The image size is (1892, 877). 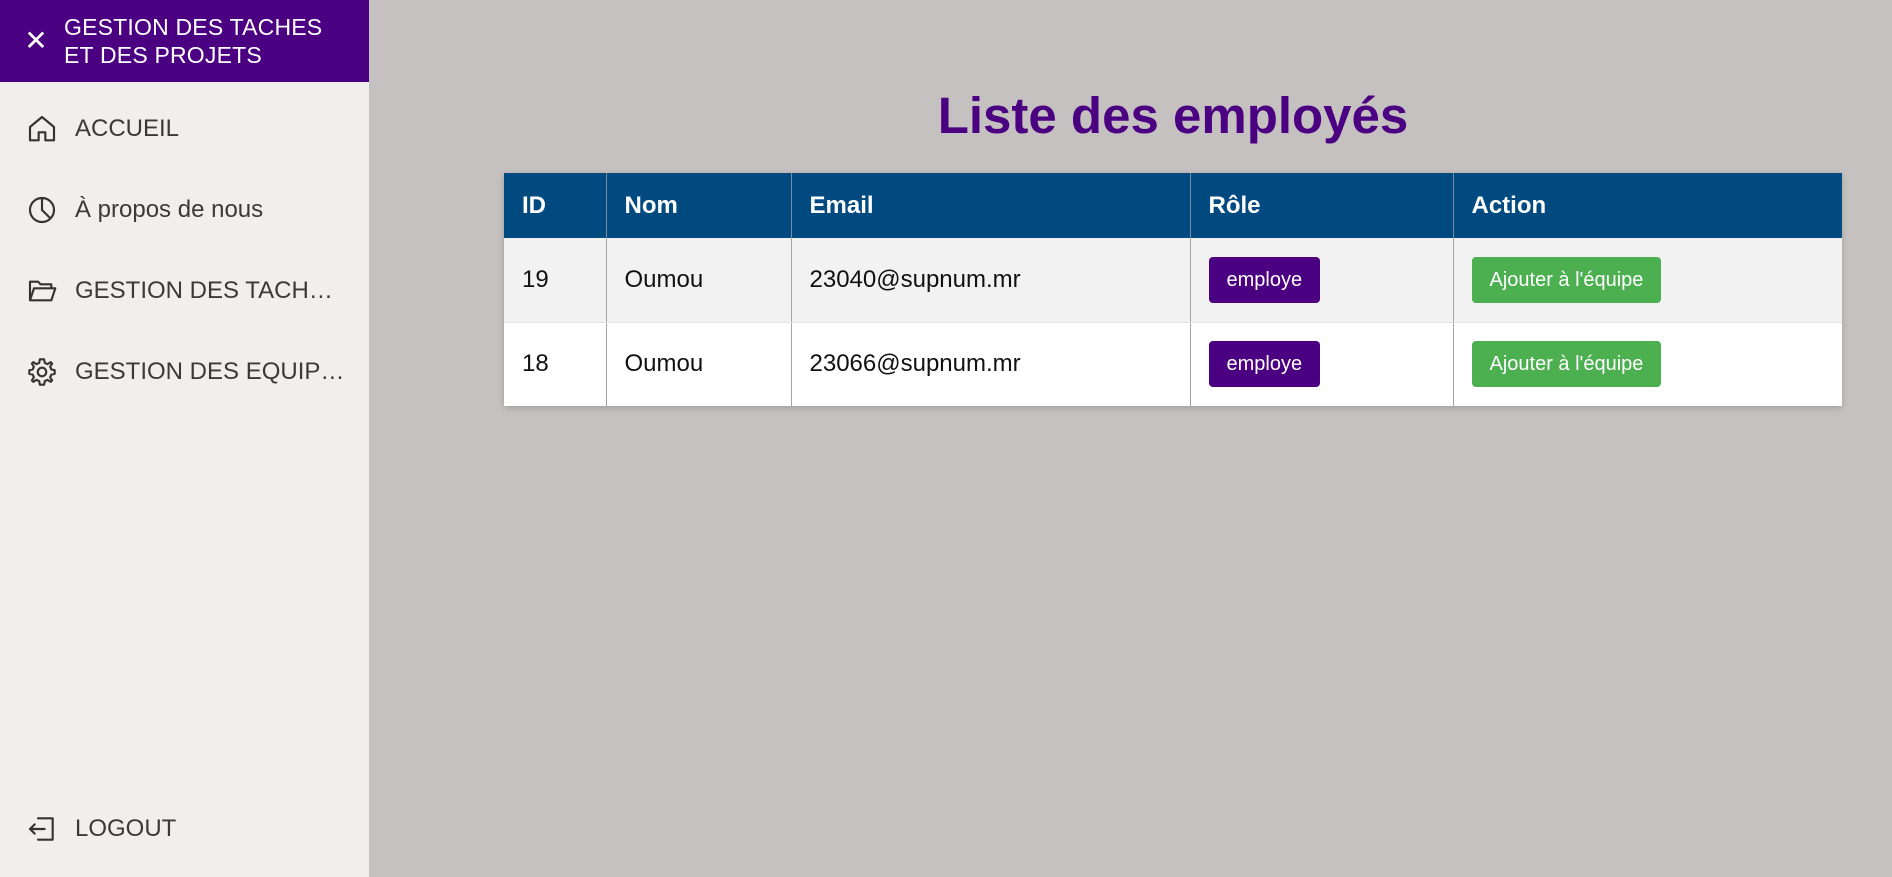 What do you see at coordinates (126, 828) in the screenshot?
I see `logout-label: LOGOUT` at bounding box center [126, 828].